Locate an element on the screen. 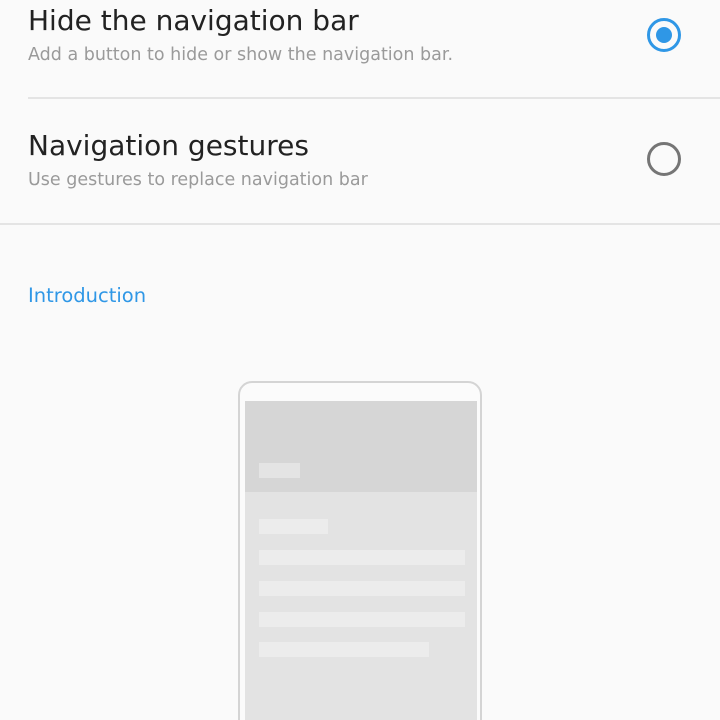 This screenshot has height=720, width=720. radio-button-selected is located at coordinates (664, 35).